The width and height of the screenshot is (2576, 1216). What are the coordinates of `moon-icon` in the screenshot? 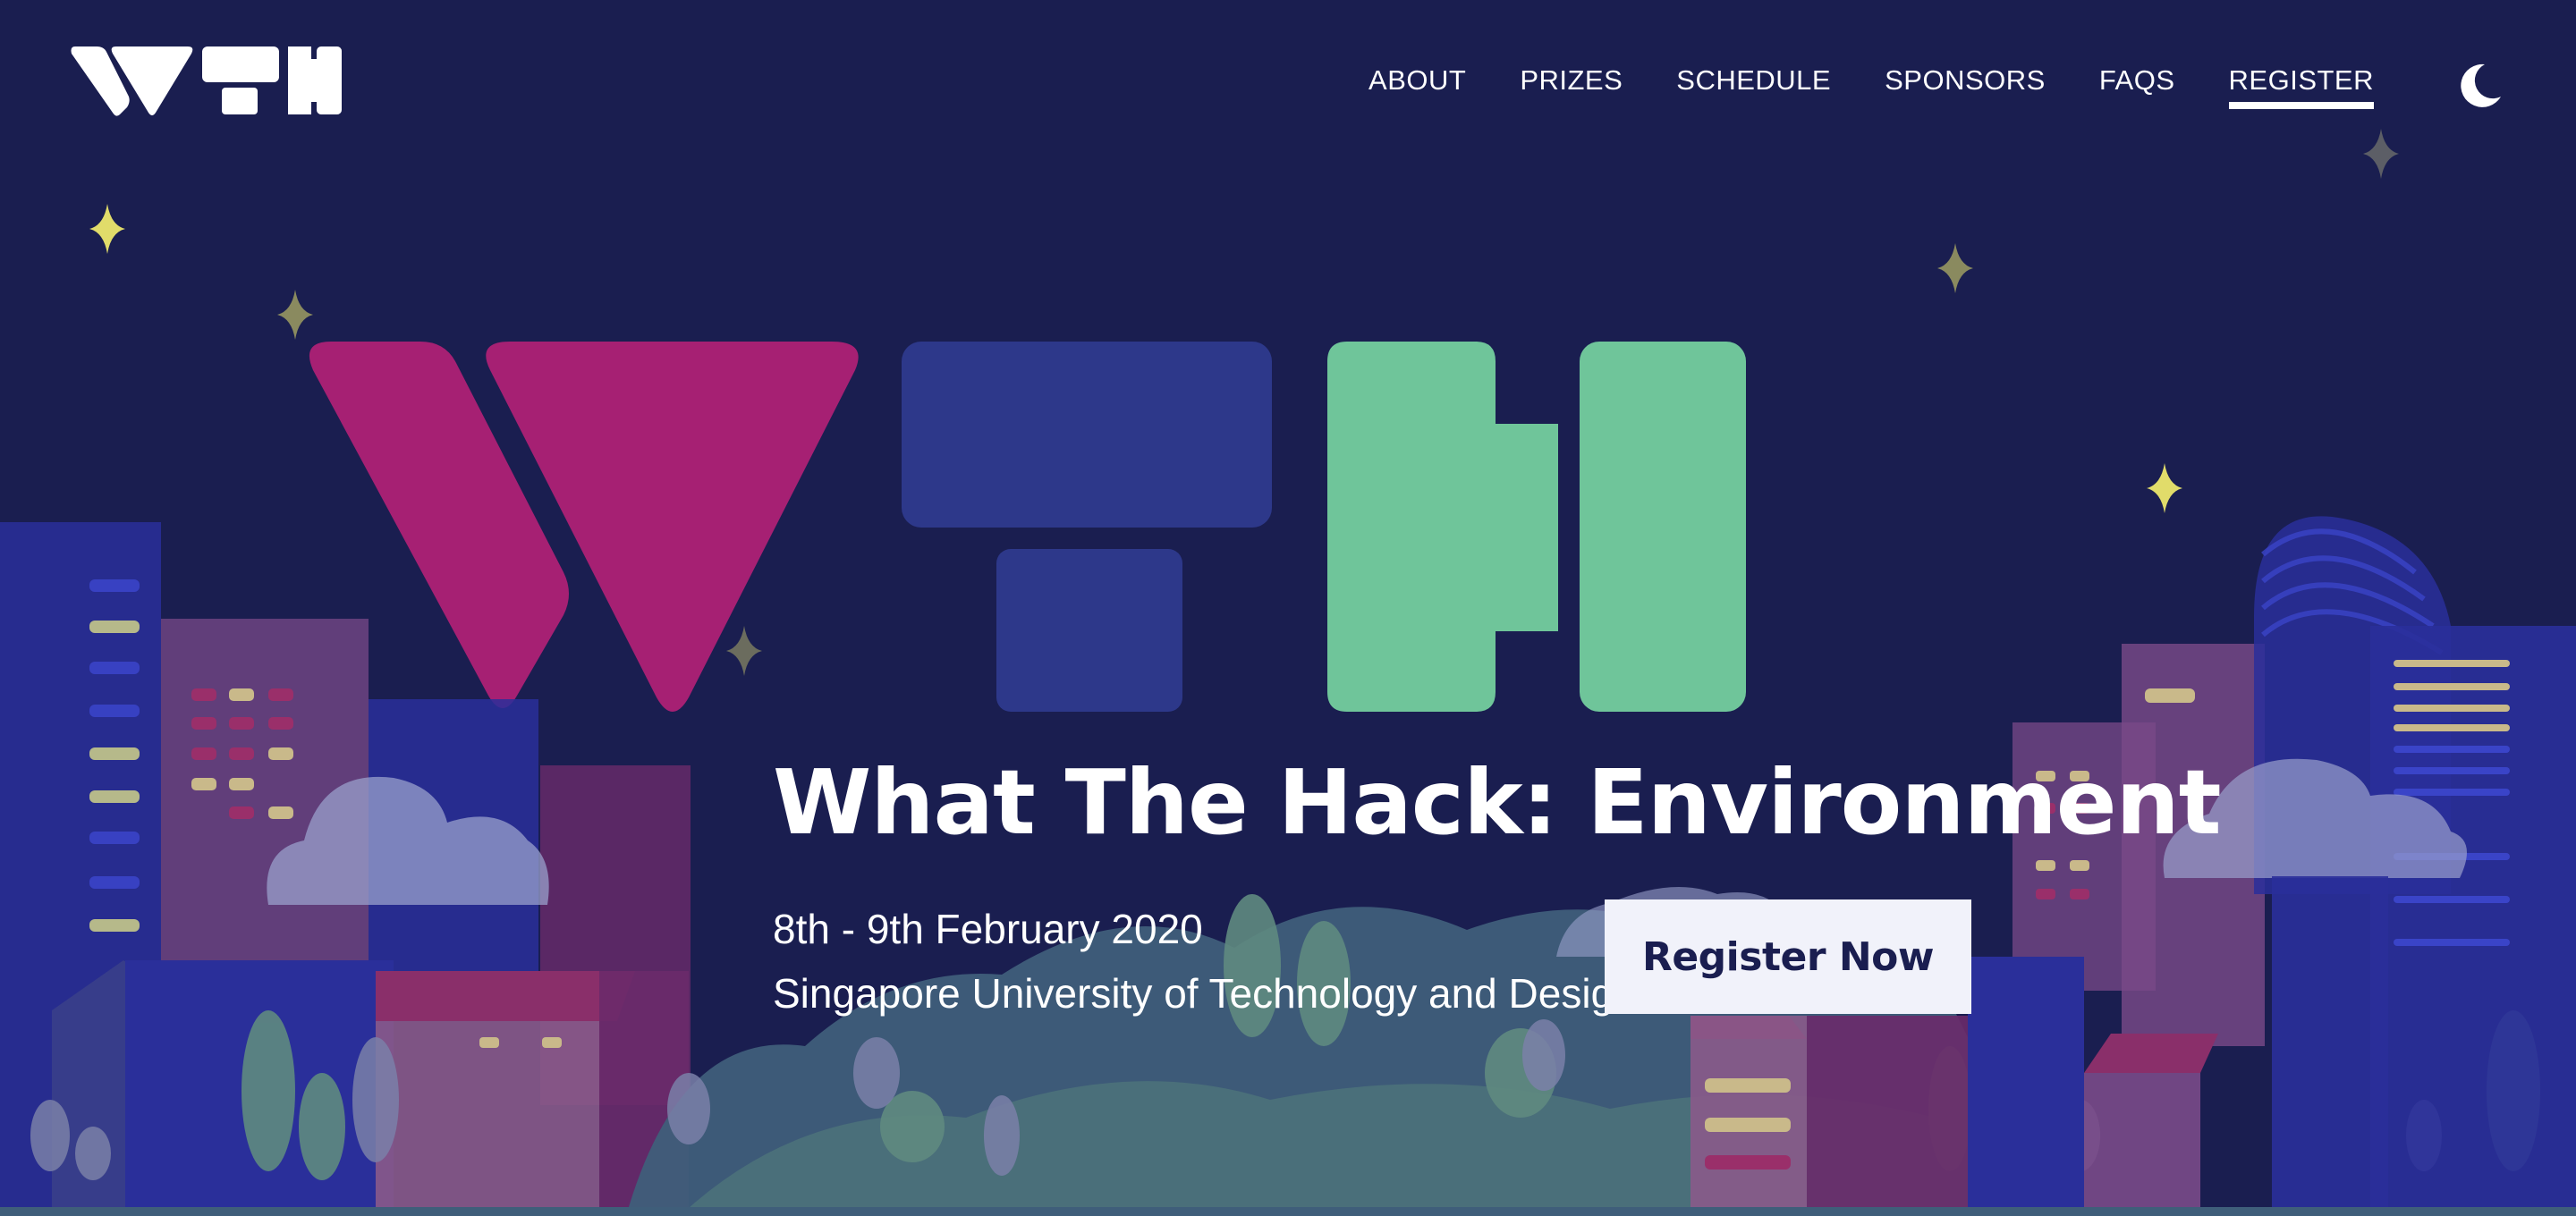 It's located at (2479, 86).